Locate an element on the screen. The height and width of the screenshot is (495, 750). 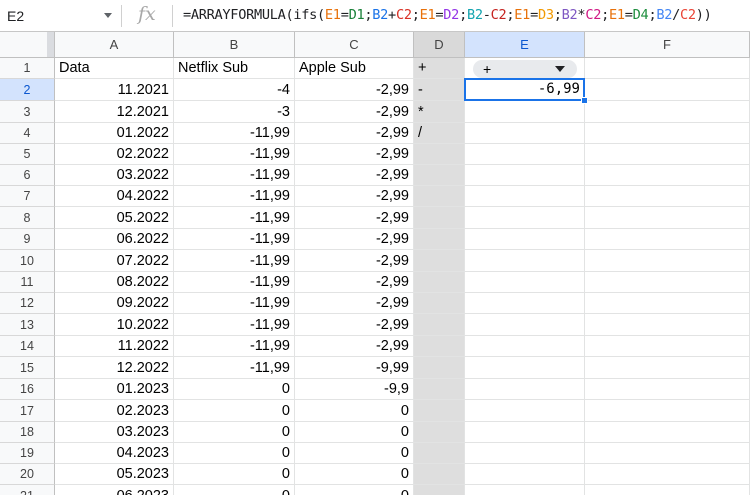
cell-c21: 0 is located at coordinates (354, 490).